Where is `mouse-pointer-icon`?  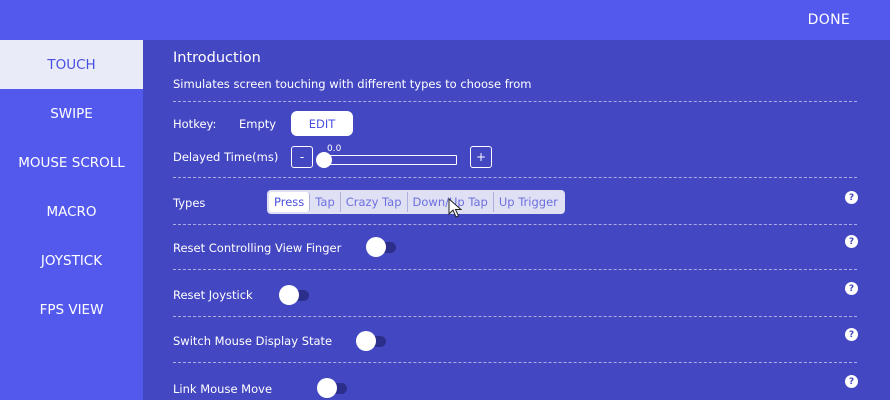 mouse-pointer-icon is located at coordinates (455, 208).